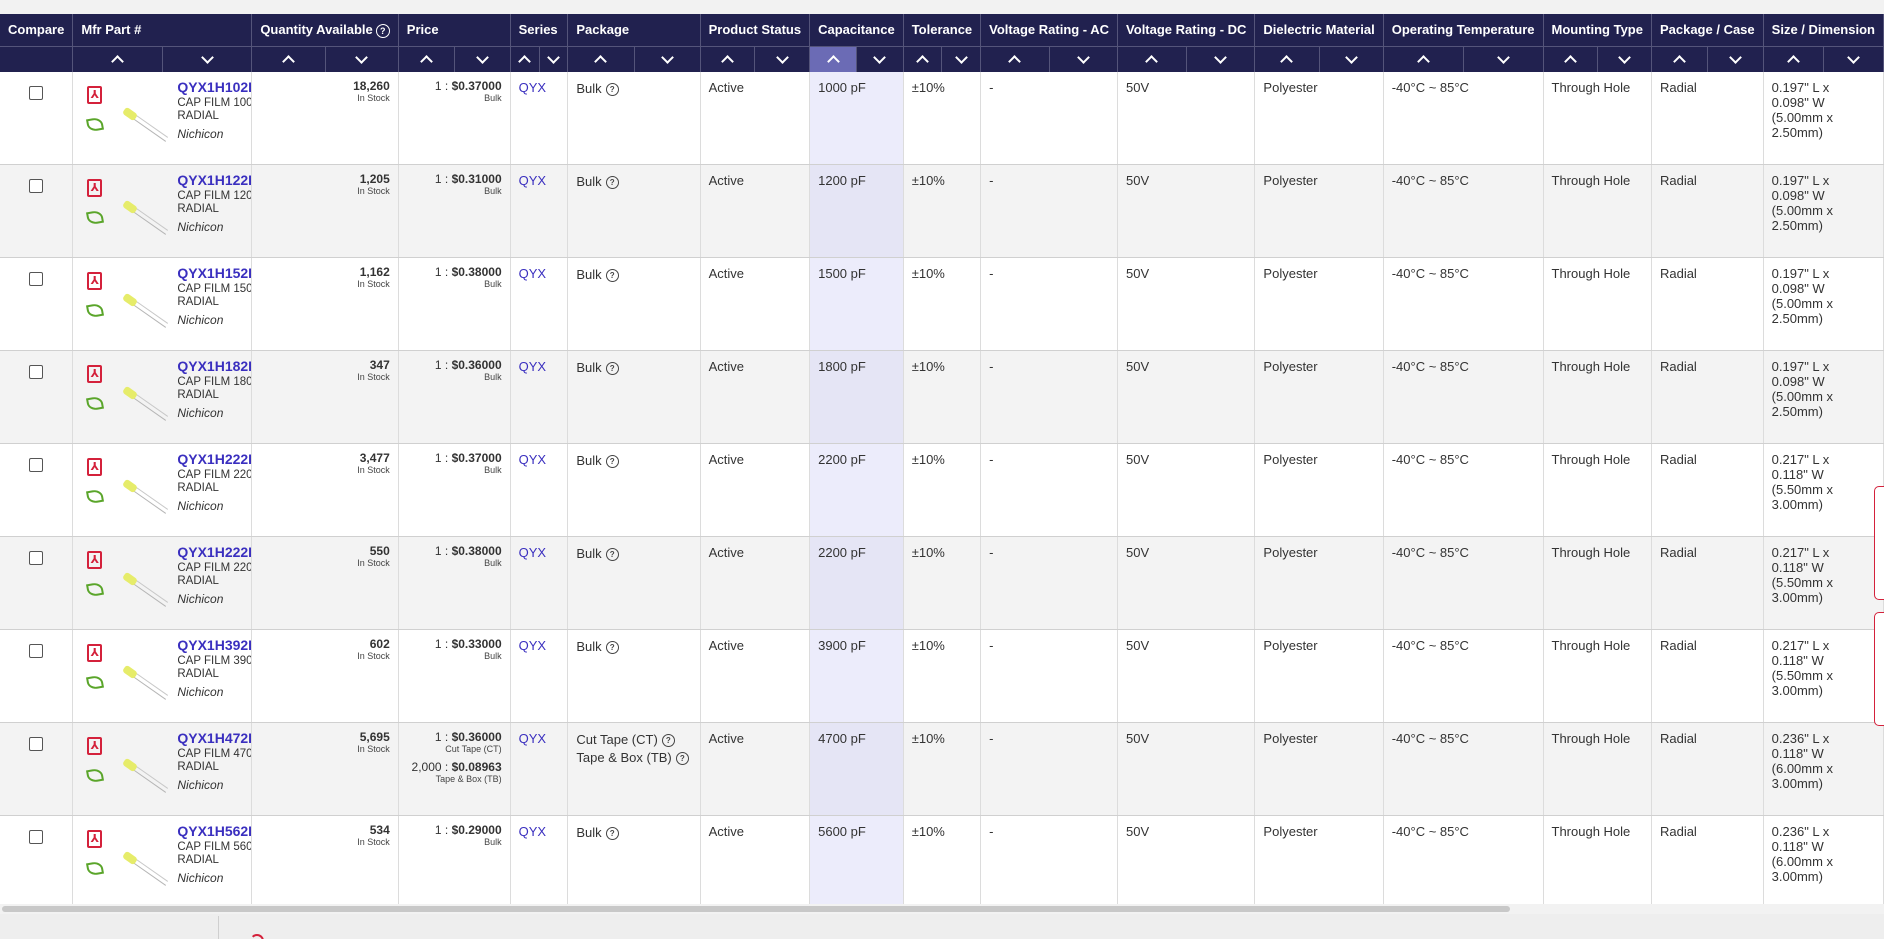  What do you see at coordinates (634, 30) in the screenshot?
I see `column-header-package: Package` at bounding box center [634, 30].